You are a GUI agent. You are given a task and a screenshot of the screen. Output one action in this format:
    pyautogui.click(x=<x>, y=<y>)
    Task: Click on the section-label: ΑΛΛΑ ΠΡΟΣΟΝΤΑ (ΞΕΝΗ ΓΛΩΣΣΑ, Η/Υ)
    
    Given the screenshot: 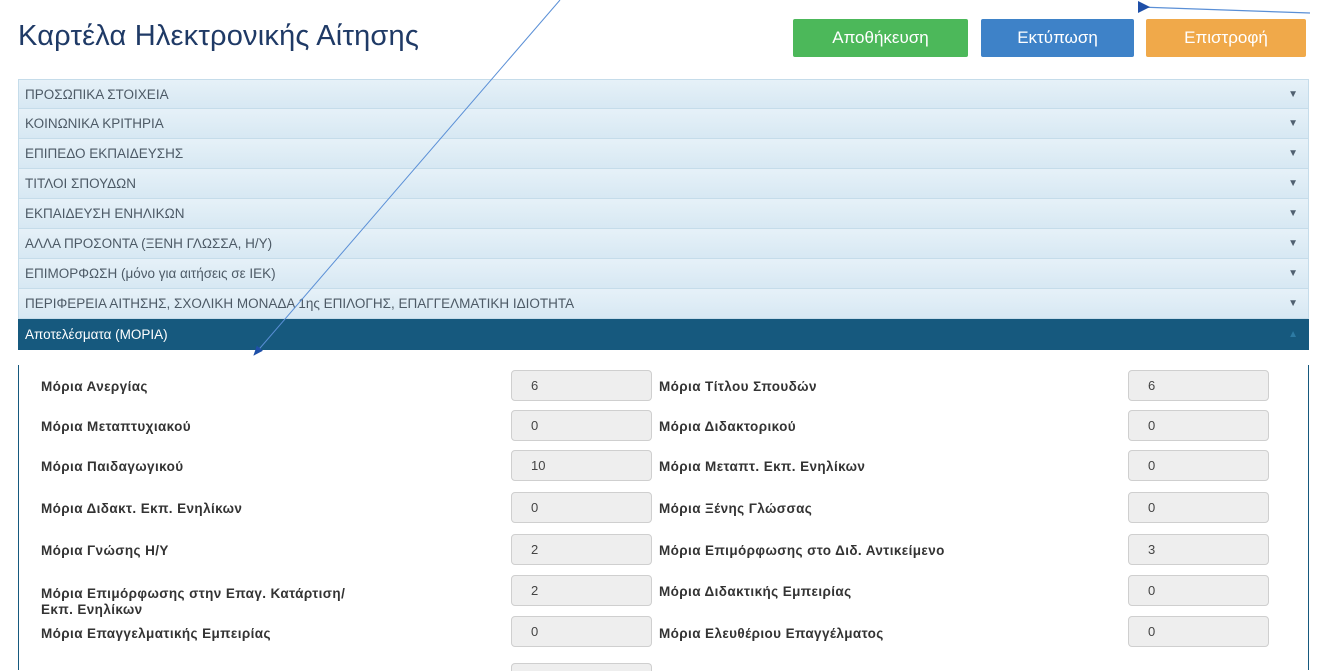 What is the action you would take?
    pyautogui.click(x=149, y=243)
    